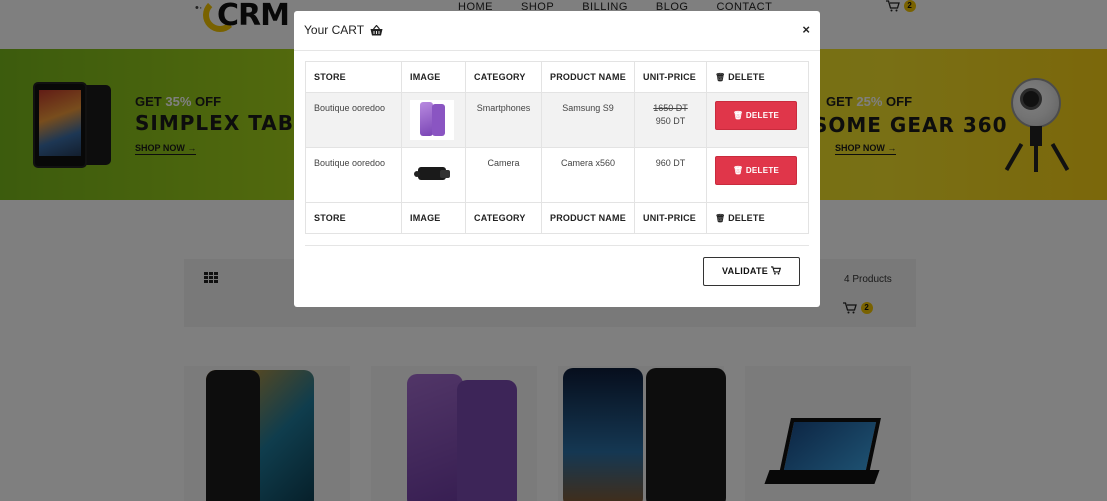  Describe the element at coordinates (751, 271) in the screenshot. I see `validate-button: VALIDATE` at that location.